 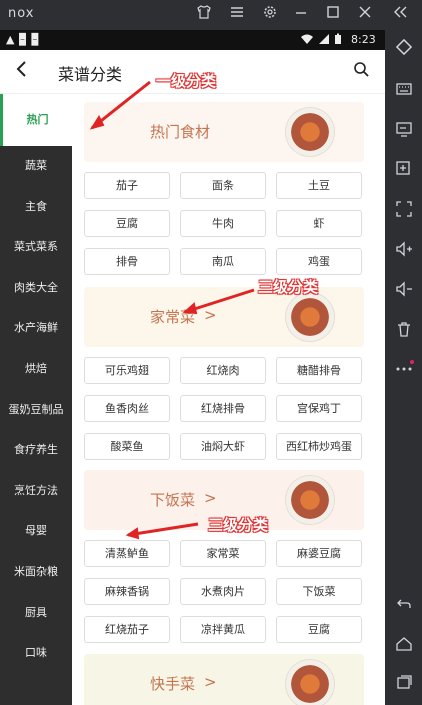 I want to click on fullscreen-icon, so click(x=404, y=212).